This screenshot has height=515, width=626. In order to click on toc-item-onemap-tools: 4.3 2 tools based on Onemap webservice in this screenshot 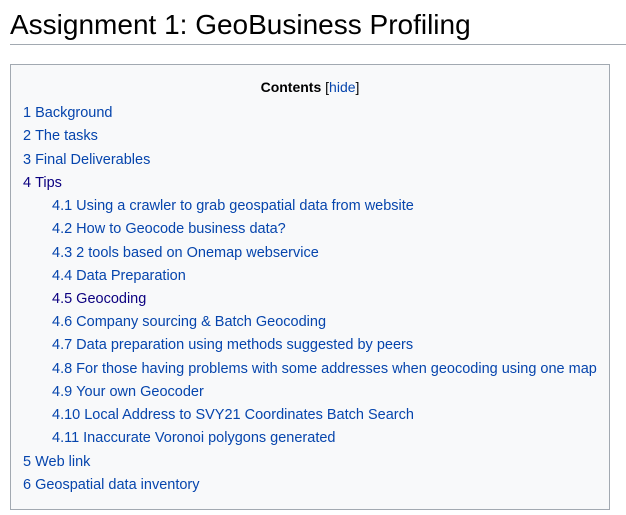, I will do `click(185, 253)`.